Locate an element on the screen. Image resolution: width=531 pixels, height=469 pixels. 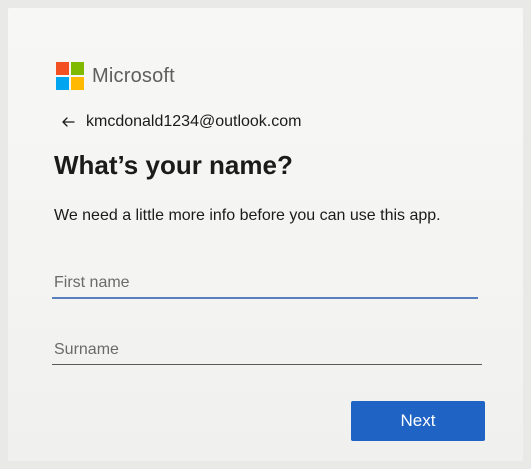
page-title: What’s your name? is located at coordinates (173, 165).